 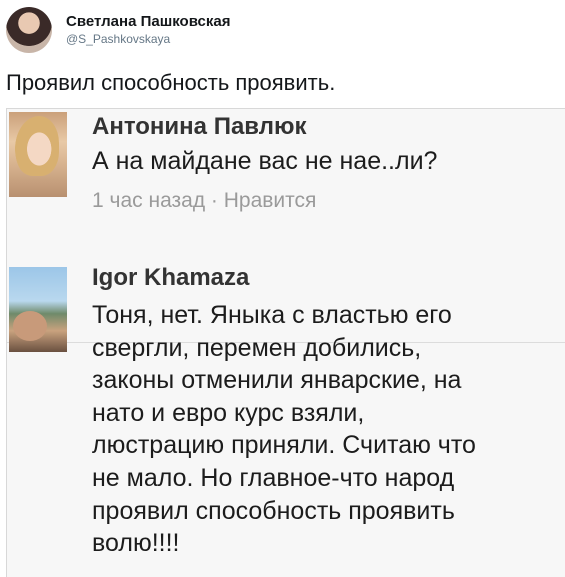 What do you see at coordinates (171, 82) in the screenshot?
I see `tweet-text: Проявил способность проявить.` at bounding box center [171, 82].